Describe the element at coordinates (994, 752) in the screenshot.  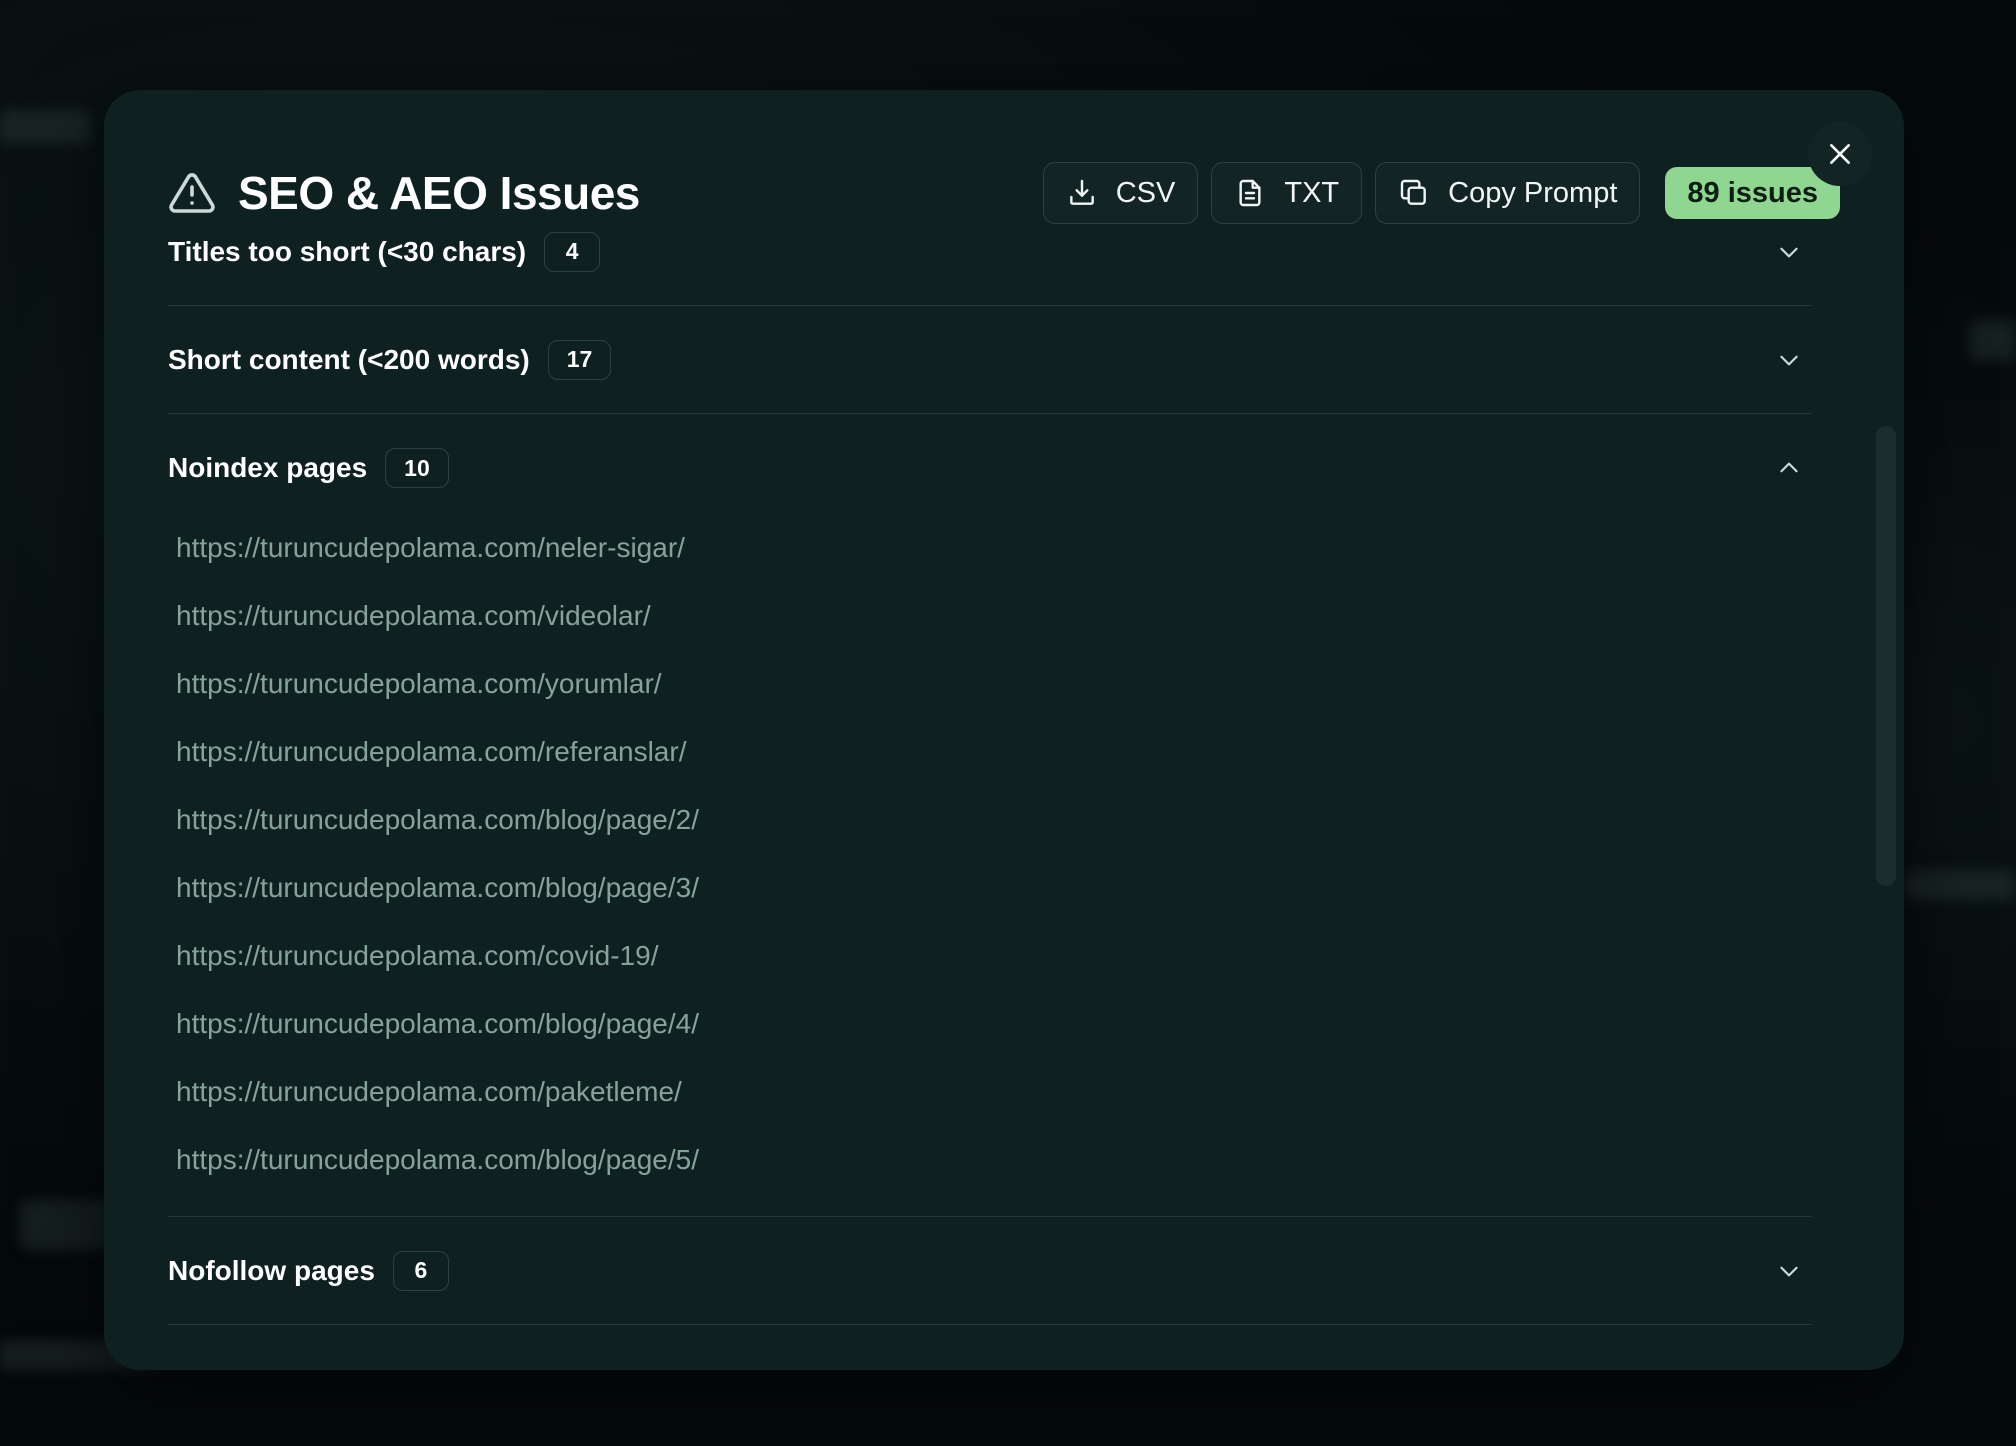
I see `list-item: https://turuncudepolama.com/referanslar/` at that location.